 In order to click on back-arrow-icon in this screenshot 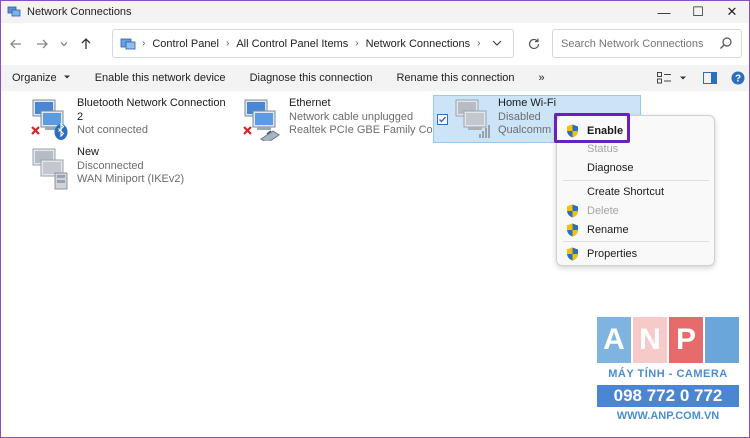, I will do `click(15, 44)`.